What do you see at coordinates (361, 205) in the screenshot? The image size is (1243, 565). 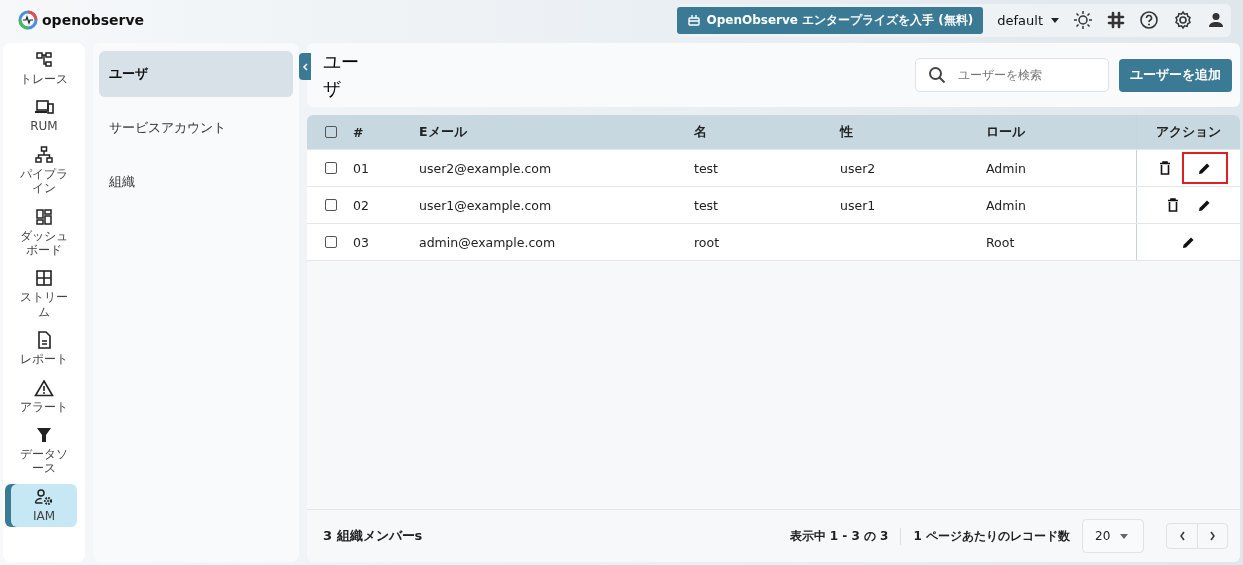 I see `table-cell-text: 02` at bounding box center [361, 205].